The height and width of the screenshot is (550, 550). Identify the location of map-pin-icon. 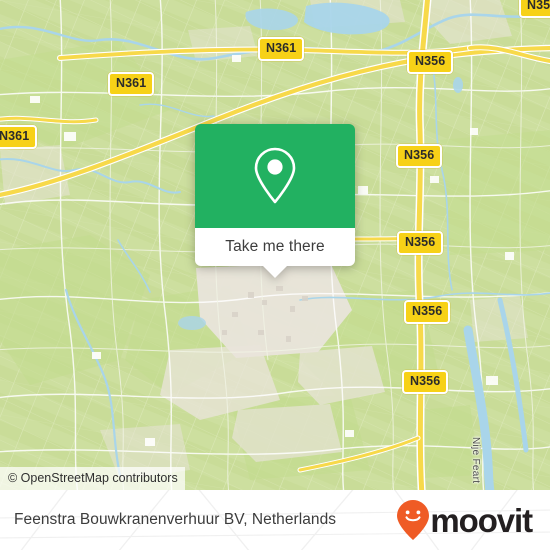
(275, 175).